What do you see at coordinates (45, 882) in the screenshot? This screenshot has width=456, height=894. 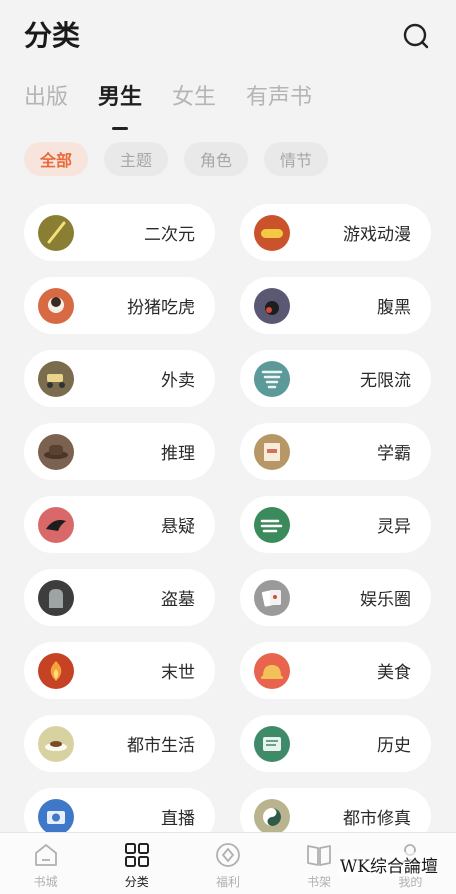 I see `nav-label: 书城` at bounding box center [45, 882].